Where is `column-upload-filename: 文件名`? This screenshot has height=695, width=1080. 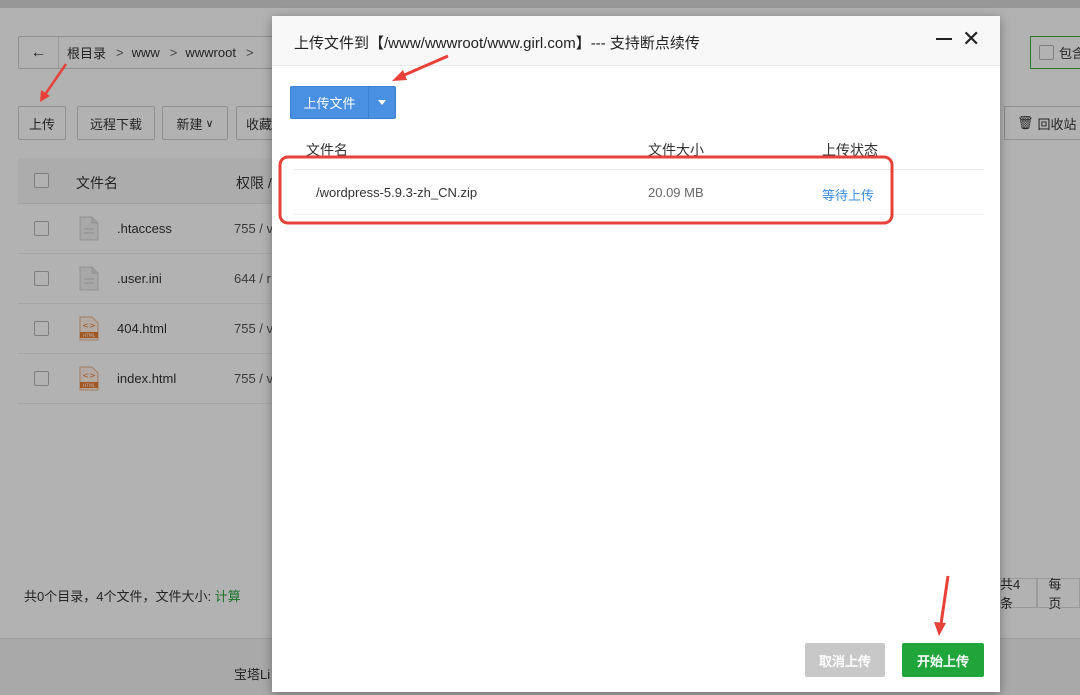 column-upload-filename: 文件名 is located at coordinates (327, 150).